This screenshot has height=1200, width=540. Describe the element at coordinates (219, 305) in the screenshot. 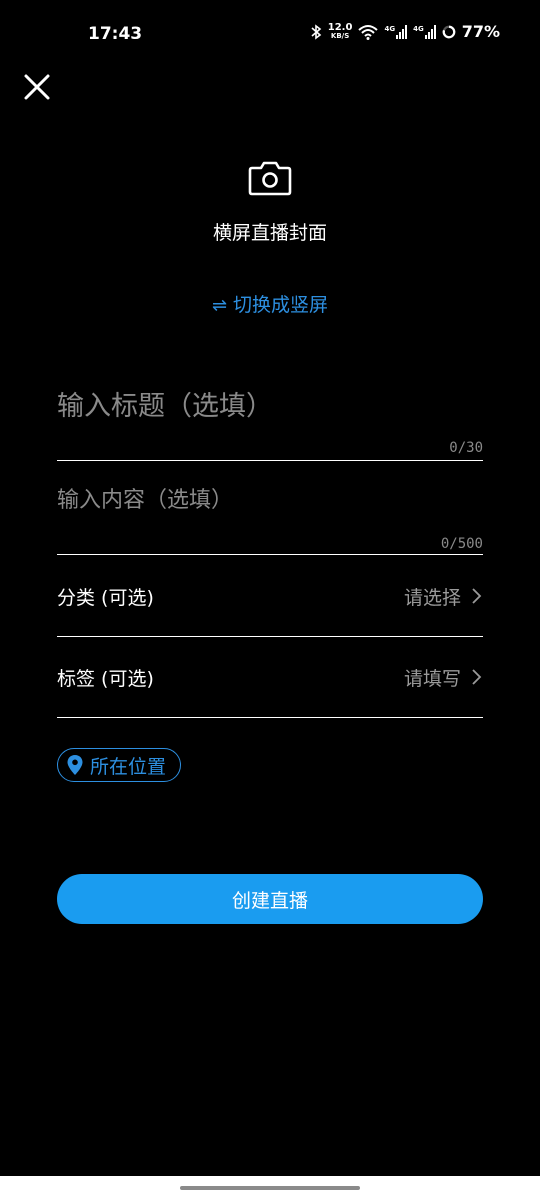

I see `swap-arrows-icon: ⇌` at that location.